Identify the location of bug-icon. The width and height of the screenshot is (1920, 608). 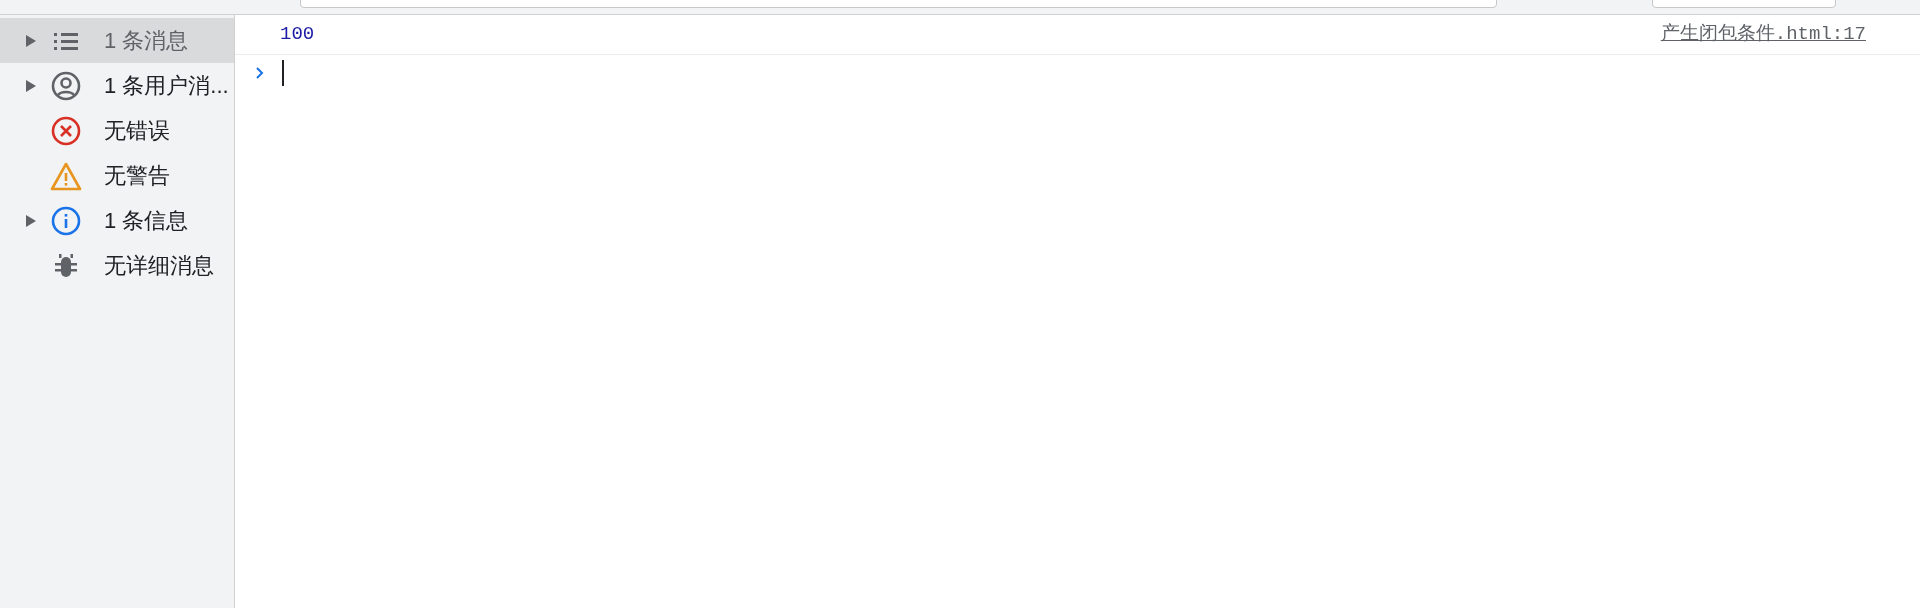
(66, 265).